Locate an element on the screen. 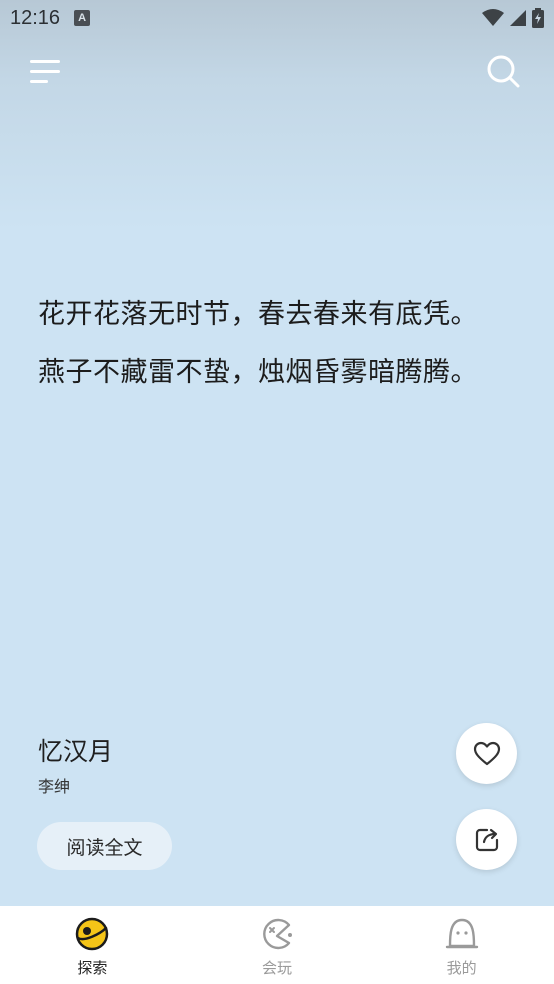  search-icon is located at coordinates (503, 71).